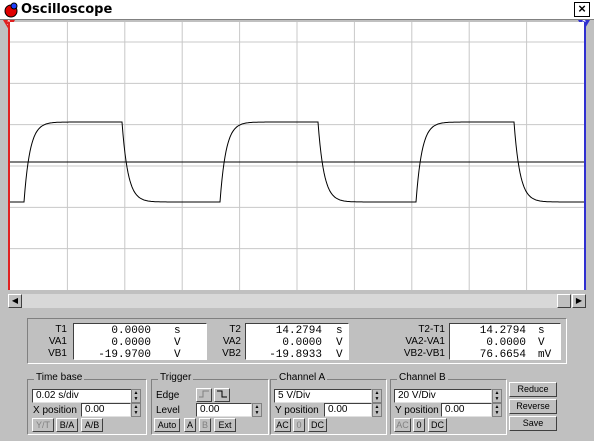  Describe the element at coordinates (425, 341) in the screenshot. I see `dva-label: VA2-VA1` at that location.